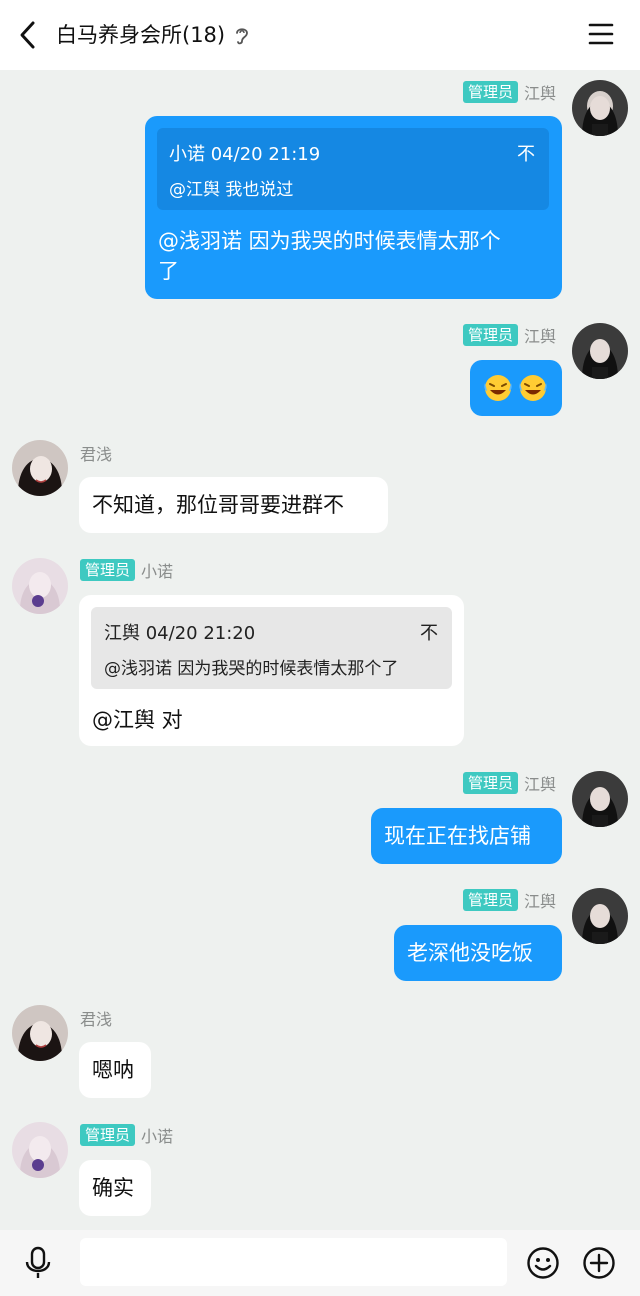 The width and height of the screenshot is (640, 1296). I want to click on message-bubble: 老深他没吃饭, so click(478, 953).